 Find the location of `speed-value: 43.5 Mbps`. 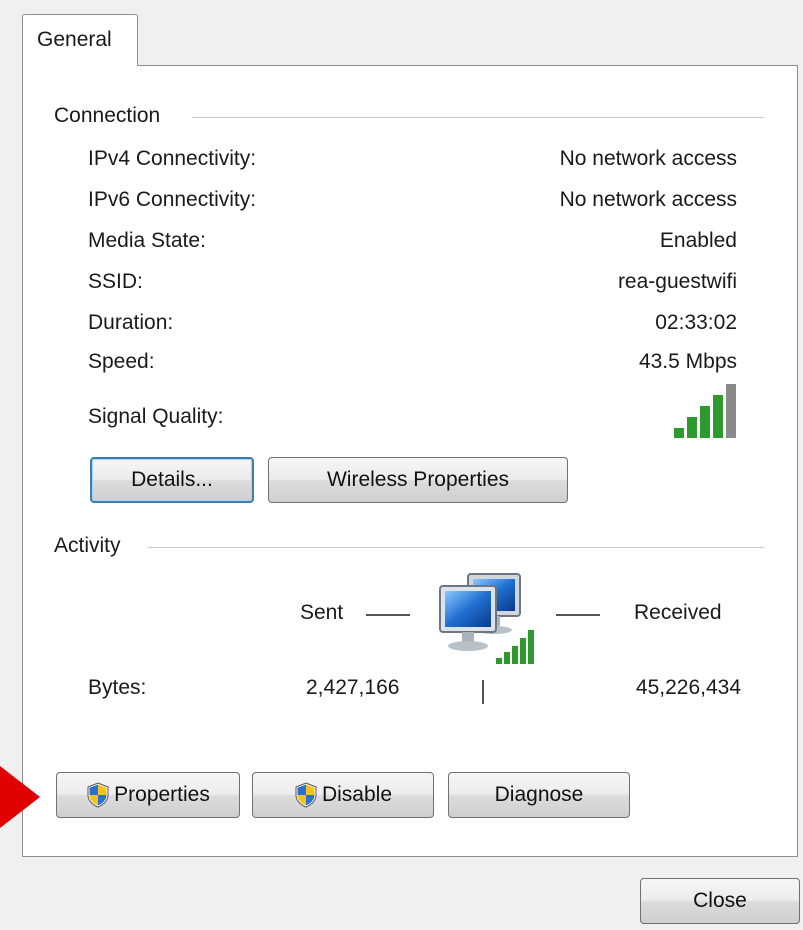

speed-value: 43.5 Mbps is located at coordinates (687, 361).